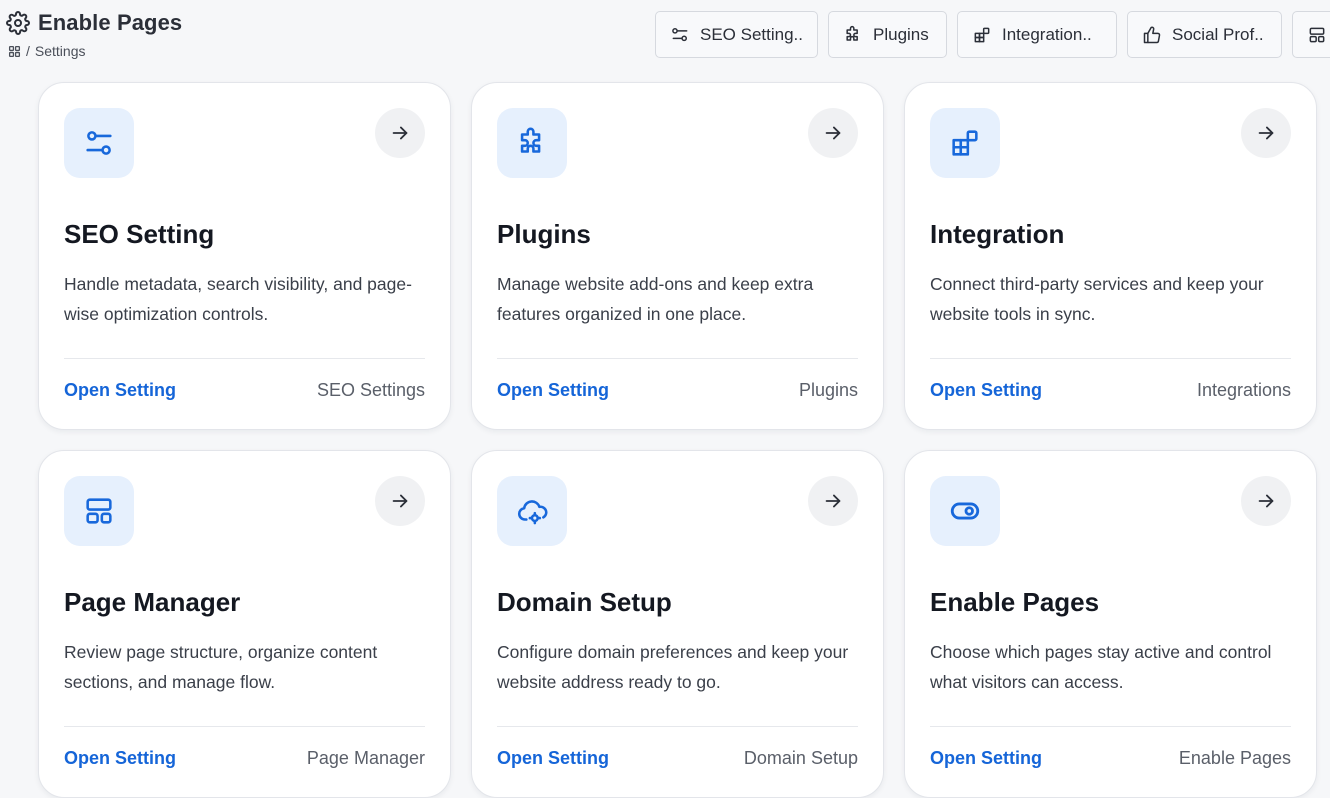 The height and width of the screenshot is (798, 1330). What do you see at coordinates (14, 51) in the screenshot?
I see `grid-icon` at bounding box center [14, 51].